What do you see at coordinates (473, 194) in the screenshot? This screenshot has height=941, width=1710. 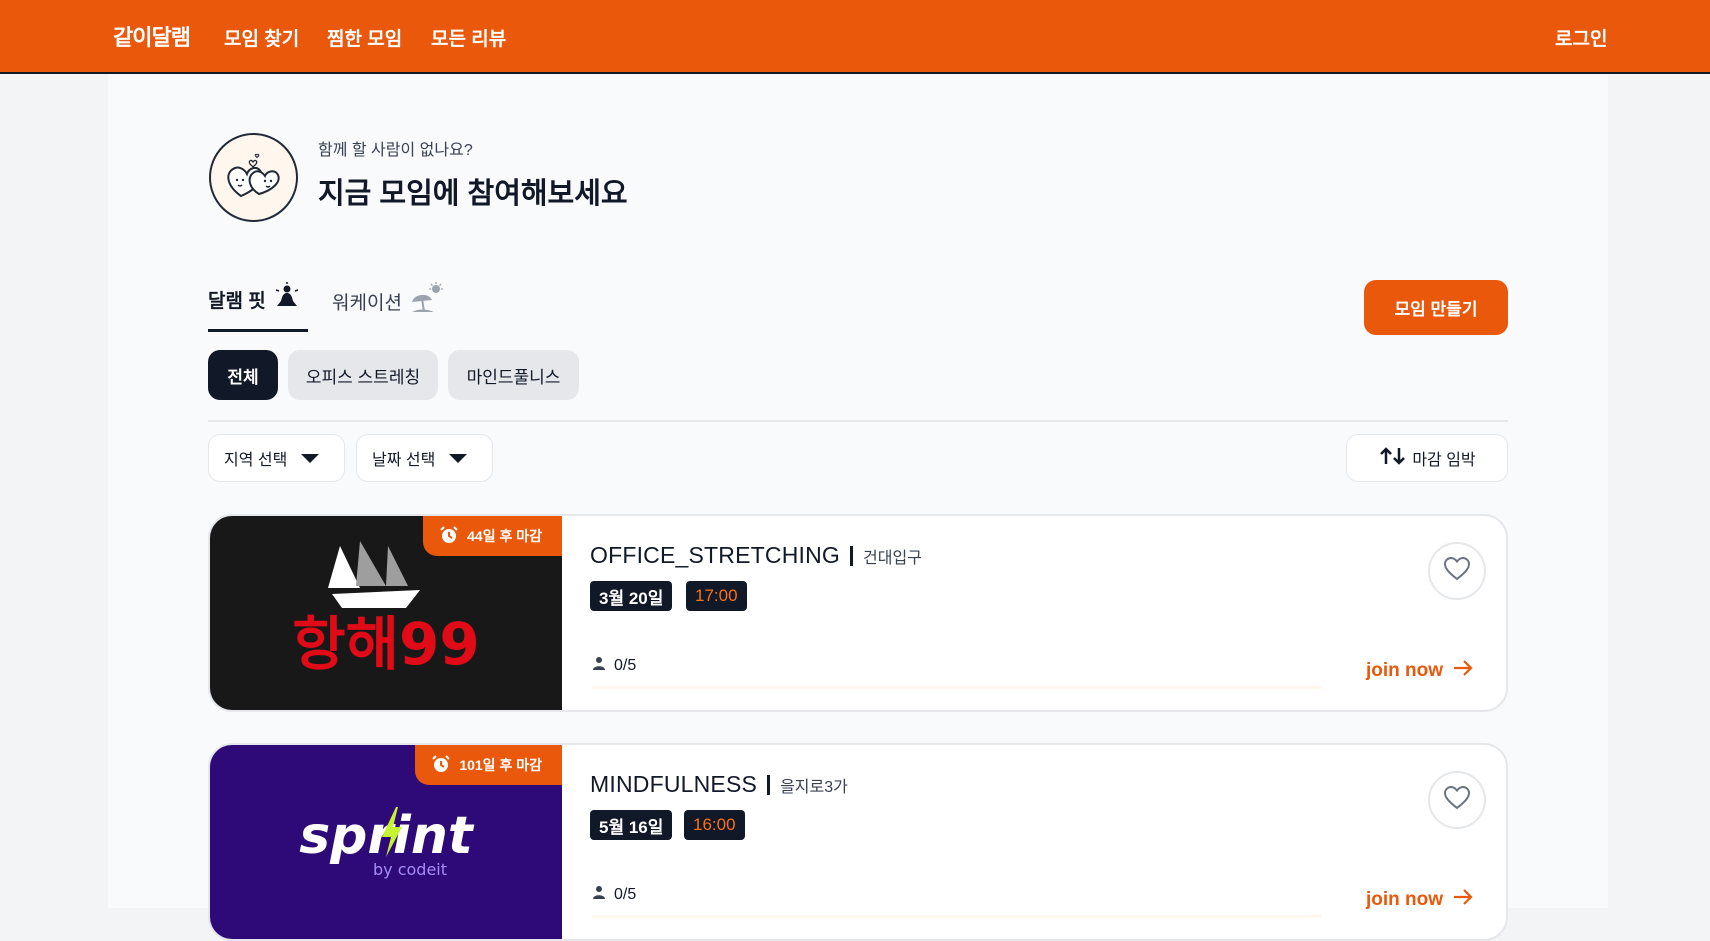 I see `page-title: 지금 모임에 참여해보세요` at bounding box center [473, 194].